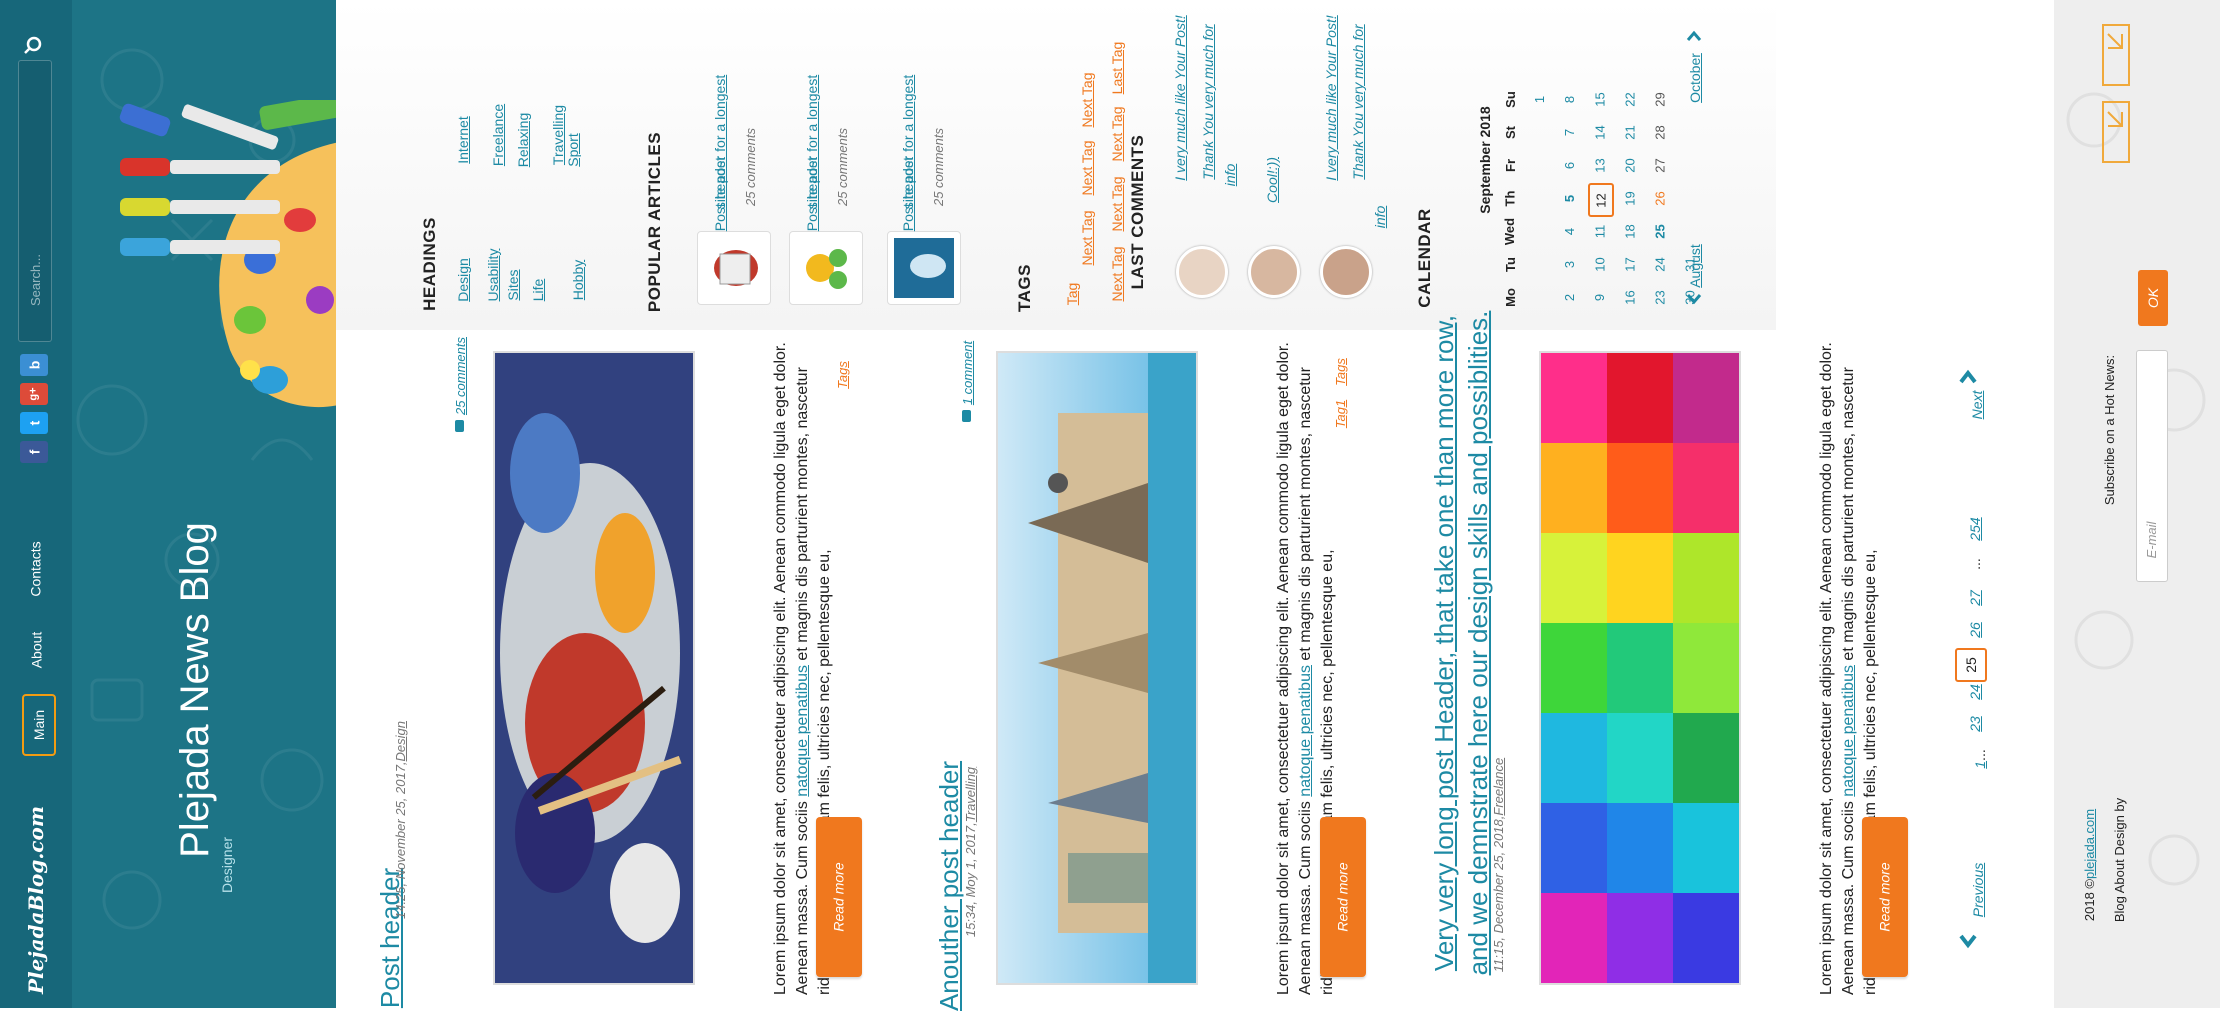  Describe the element at coordinates (1600, 99) in the screenshot. I see `calendar-day: 15` at that location.